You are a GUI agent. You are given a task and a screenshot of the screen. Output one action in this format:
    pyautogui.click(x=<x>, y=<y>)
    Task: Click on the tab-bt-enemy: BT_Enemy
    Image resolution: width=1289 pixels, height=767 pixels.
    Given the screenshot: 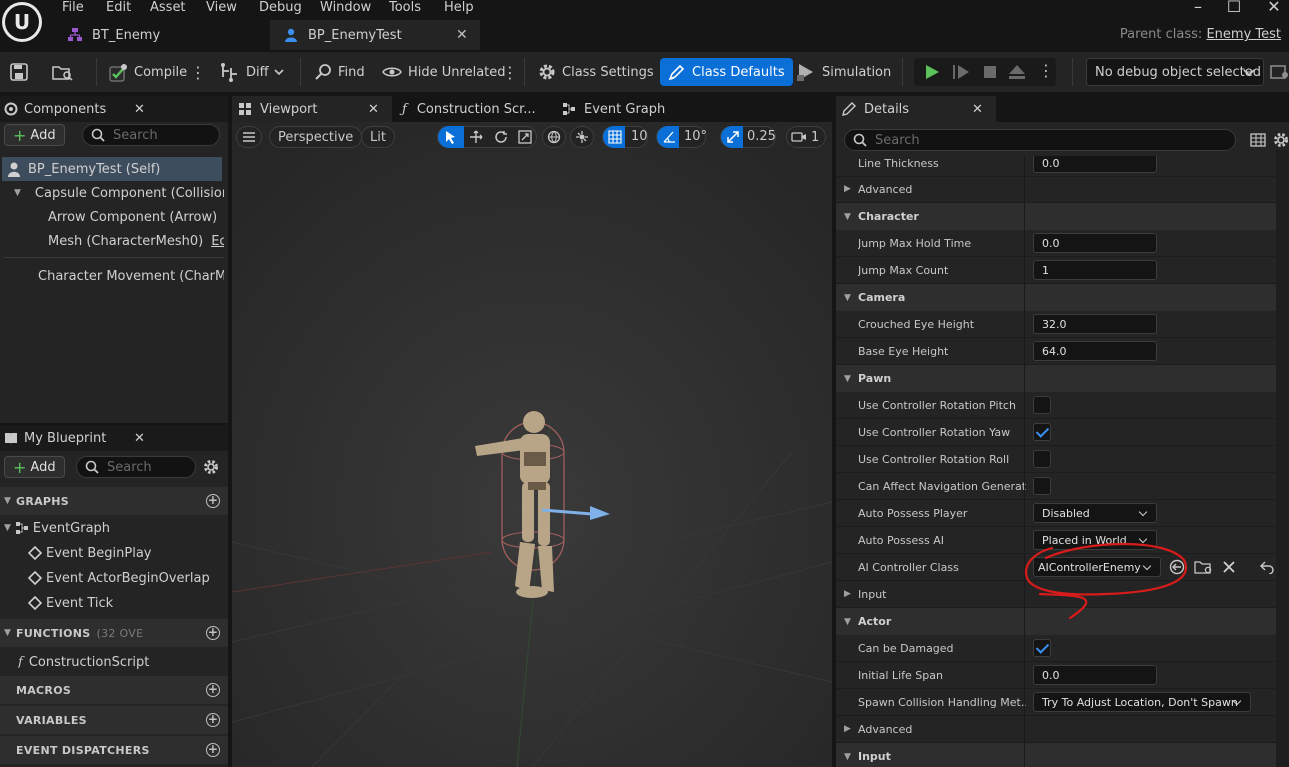 What is the action you would take?
    pyautogui.click(x=158, y=35)
    